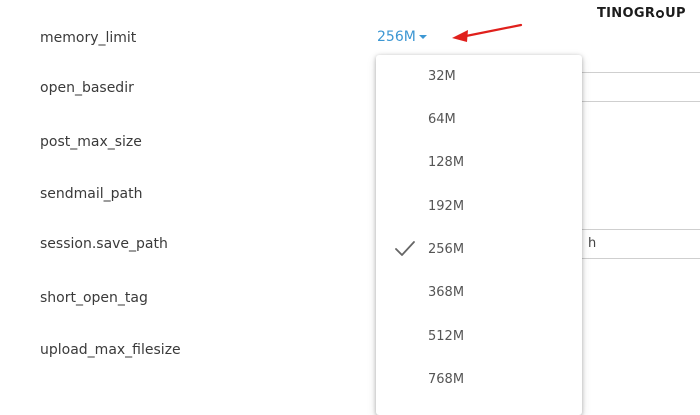  I want to click on caret-down-icon, so click(422, 37).